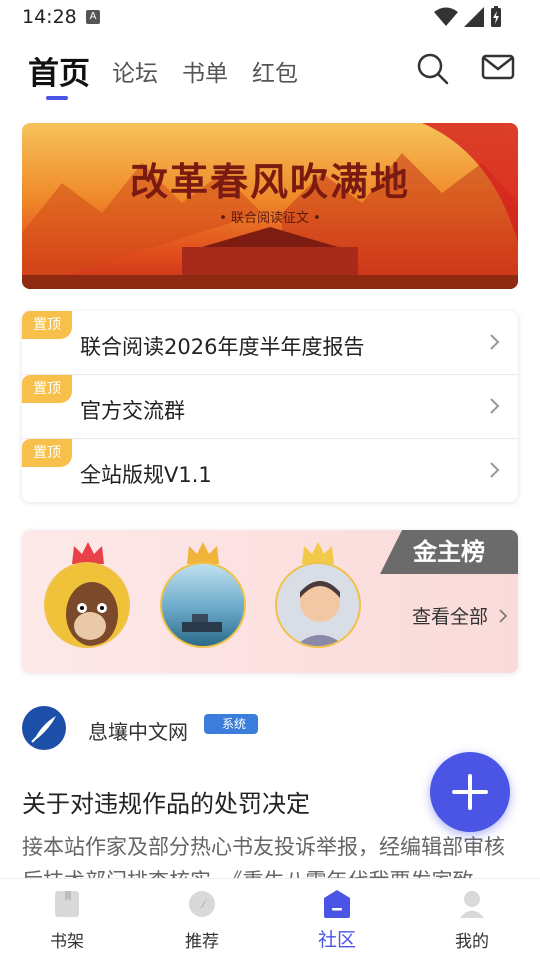  What do you see at coordinates (138, 730) in the screenshot?
I see `post-source: 息壤中文网` at bounding box center [138, 730].